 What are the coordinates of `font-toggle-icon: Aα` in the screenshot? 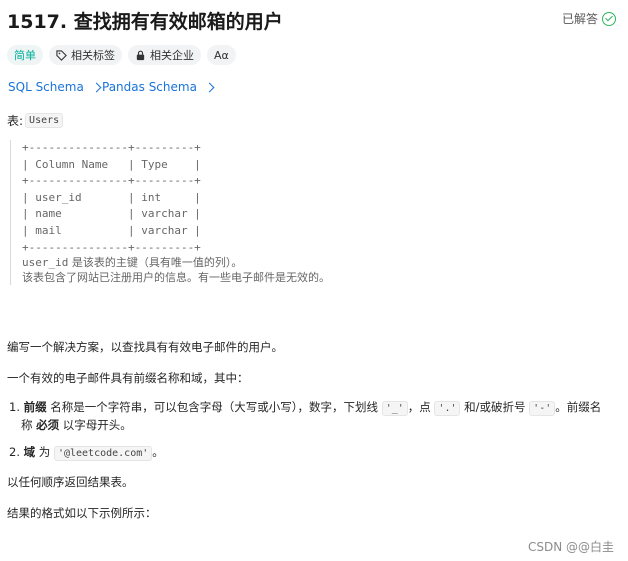 It's located at (221, 55).